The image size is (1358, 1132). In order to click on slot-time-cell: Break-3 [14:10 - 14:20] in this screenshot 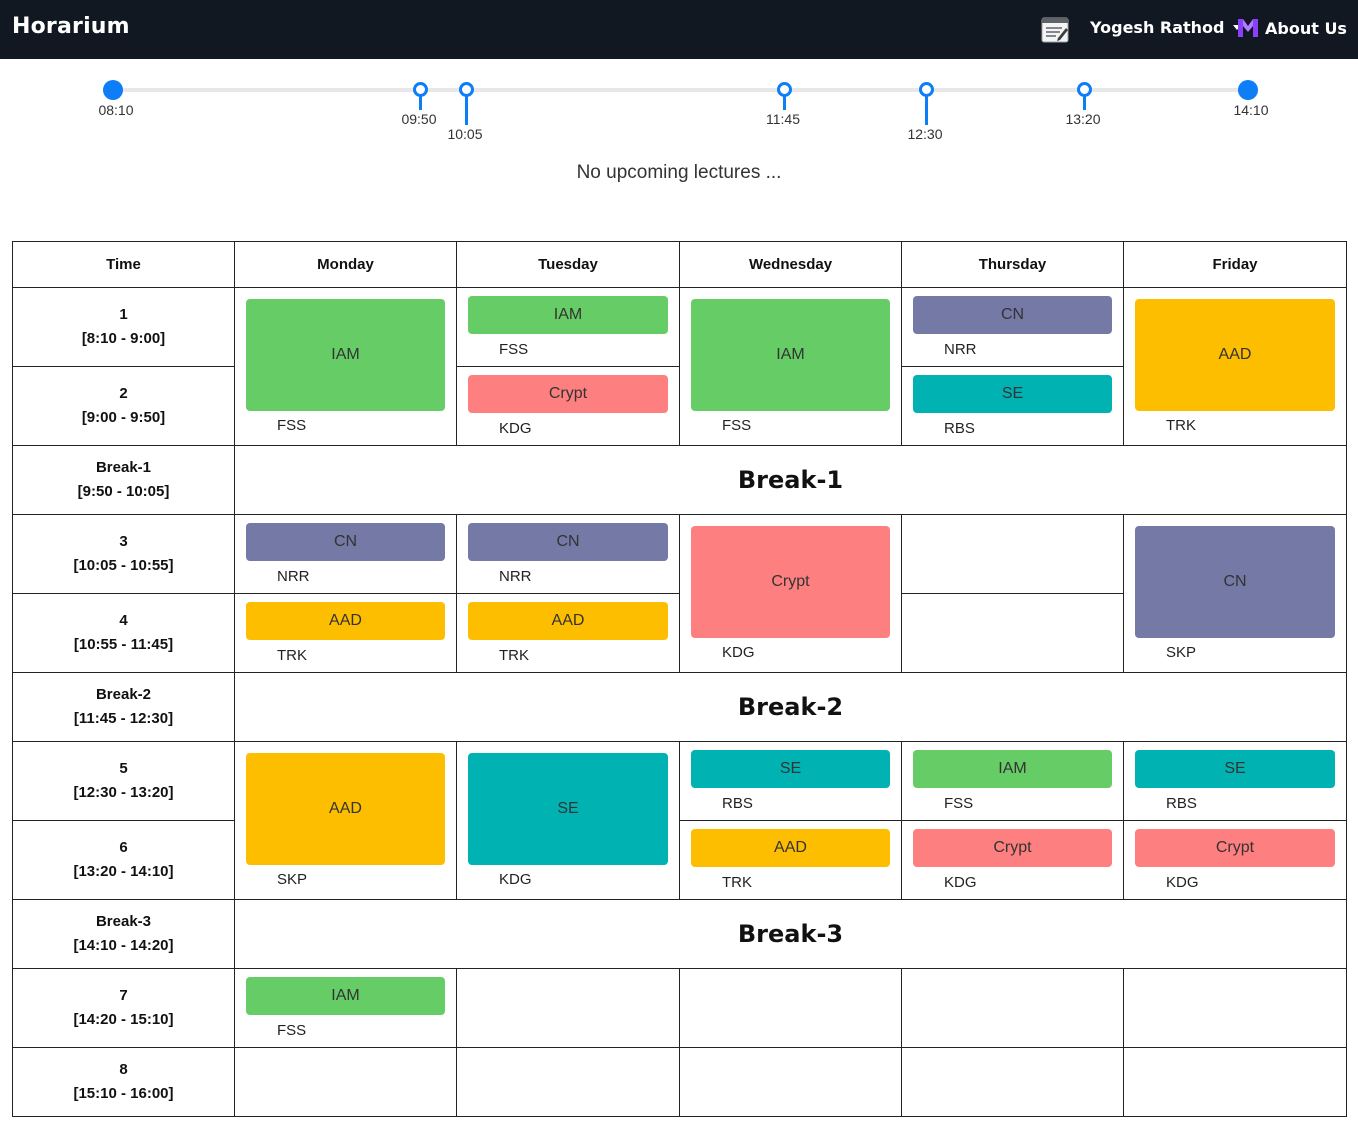, I will do `click(123, 934)`.